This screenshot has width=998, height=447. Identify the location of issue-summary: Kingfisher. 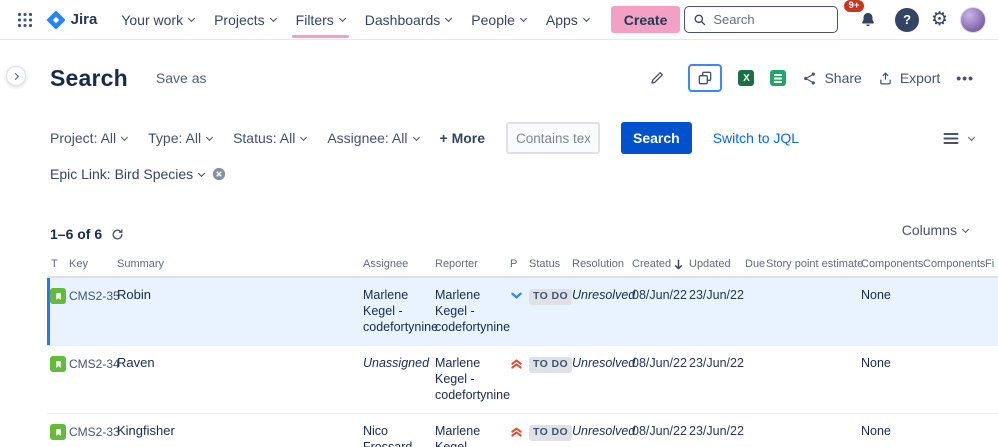
(236, 431).